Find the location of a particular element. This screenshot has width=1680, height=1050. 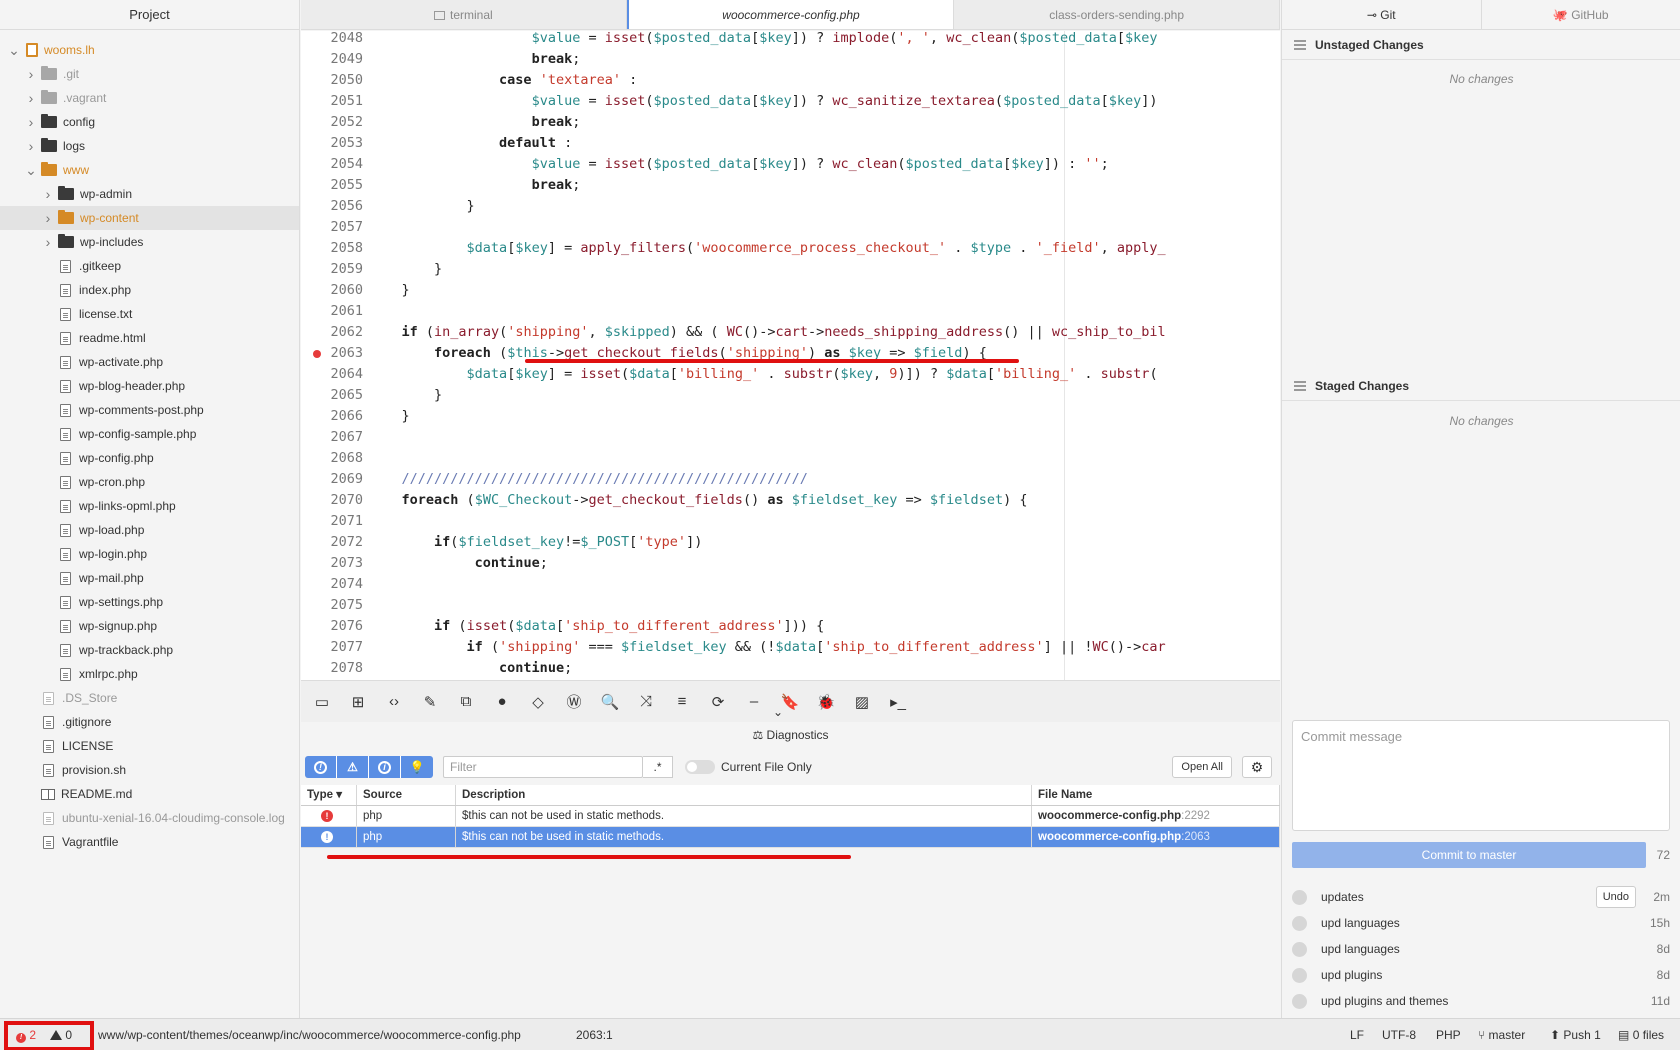

code-line: 2066 } is located at coordinates (790, 416).